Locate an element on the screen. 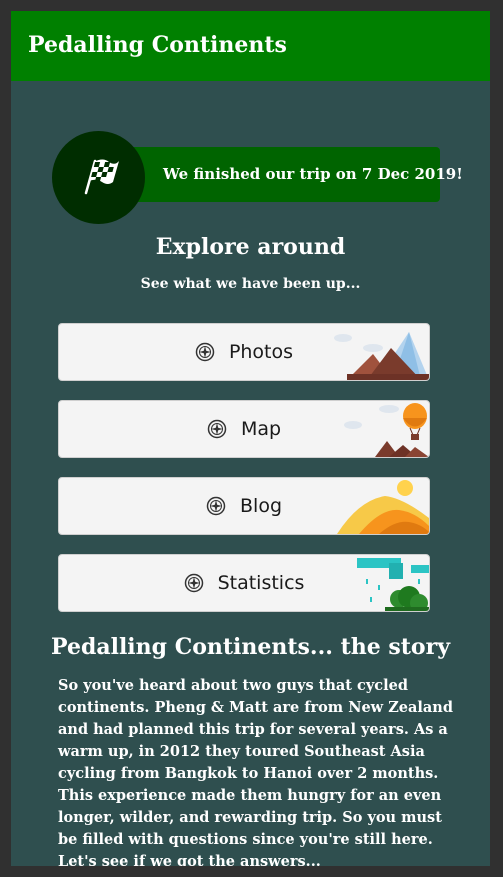  map-button: Map is located at coordinates (244, 429).